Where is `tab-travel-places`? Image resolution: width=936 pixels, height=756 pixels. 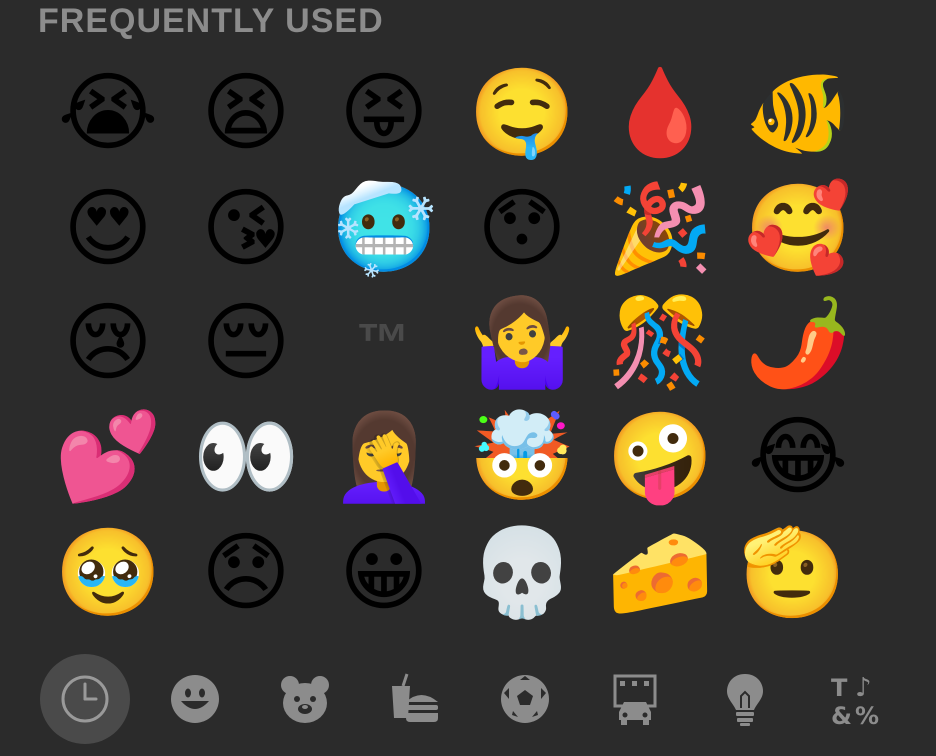 tab-travel-places is located at coordinates (635, 699).